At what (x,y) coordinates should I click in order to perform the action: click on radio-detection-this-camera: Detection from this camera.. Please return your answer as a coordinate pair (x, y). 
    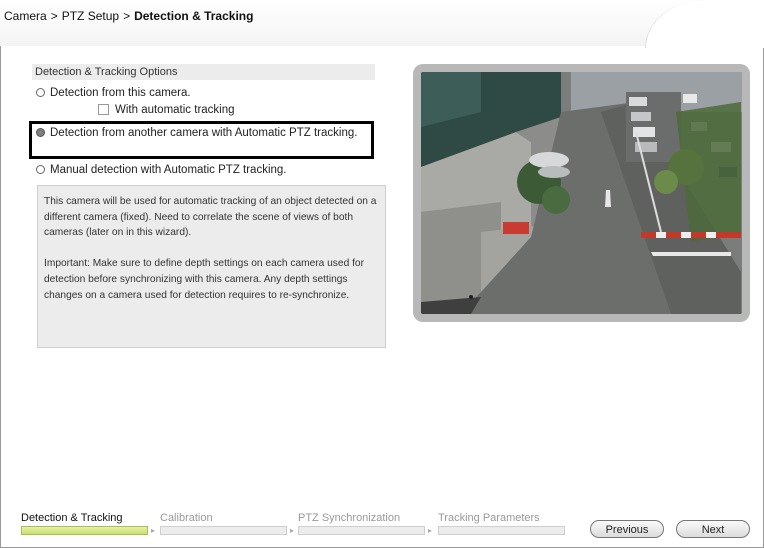
    Looking at the image, I should click on (113, 93).